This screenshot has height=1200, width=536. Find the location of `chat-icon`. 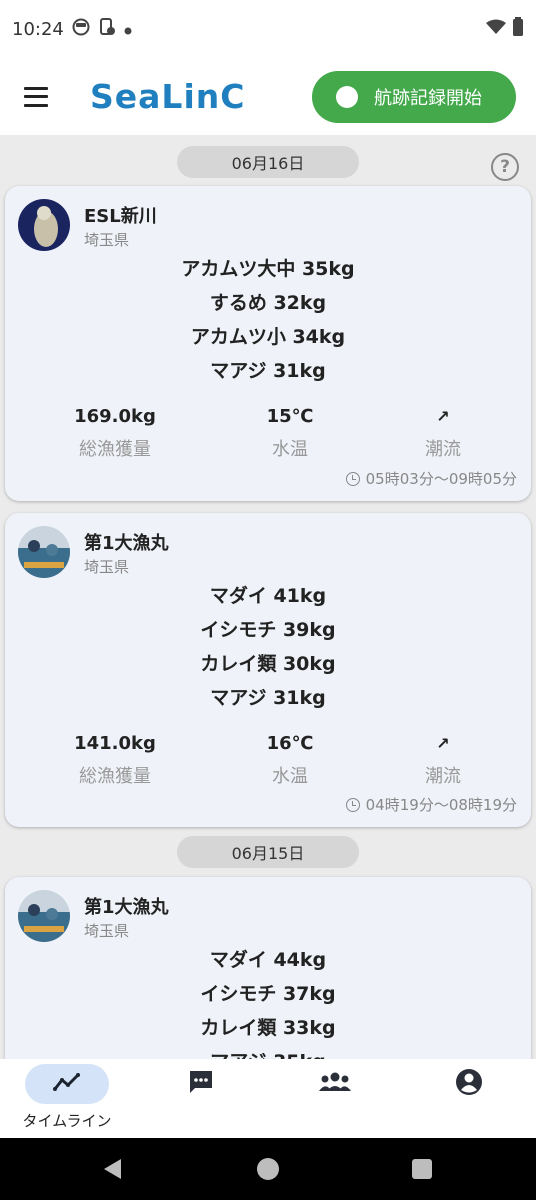

chat-icon is located at coordinates (201, 1084).